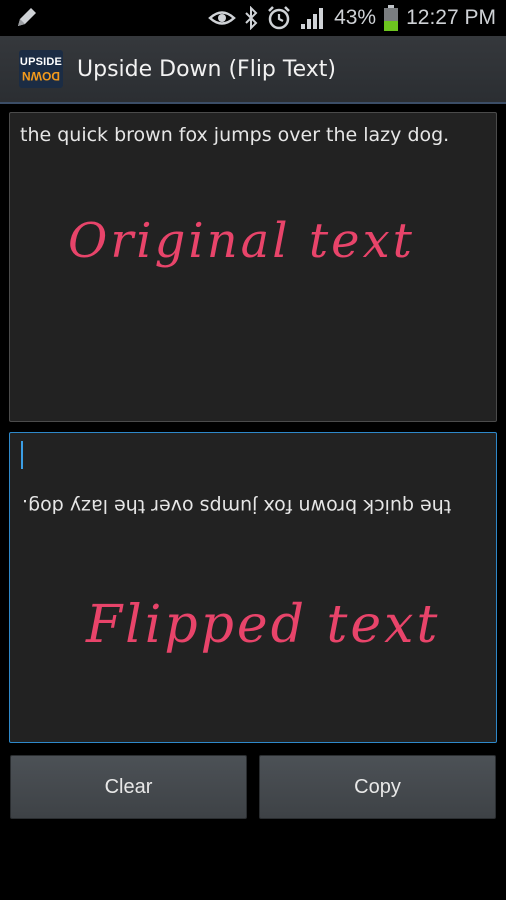 Image resolution: width=506 pixels, height=900 pixels. What do you see at coordinates (22, 455) in the screenshot?
I see `text-cursor` at bounding box center [22, 455].